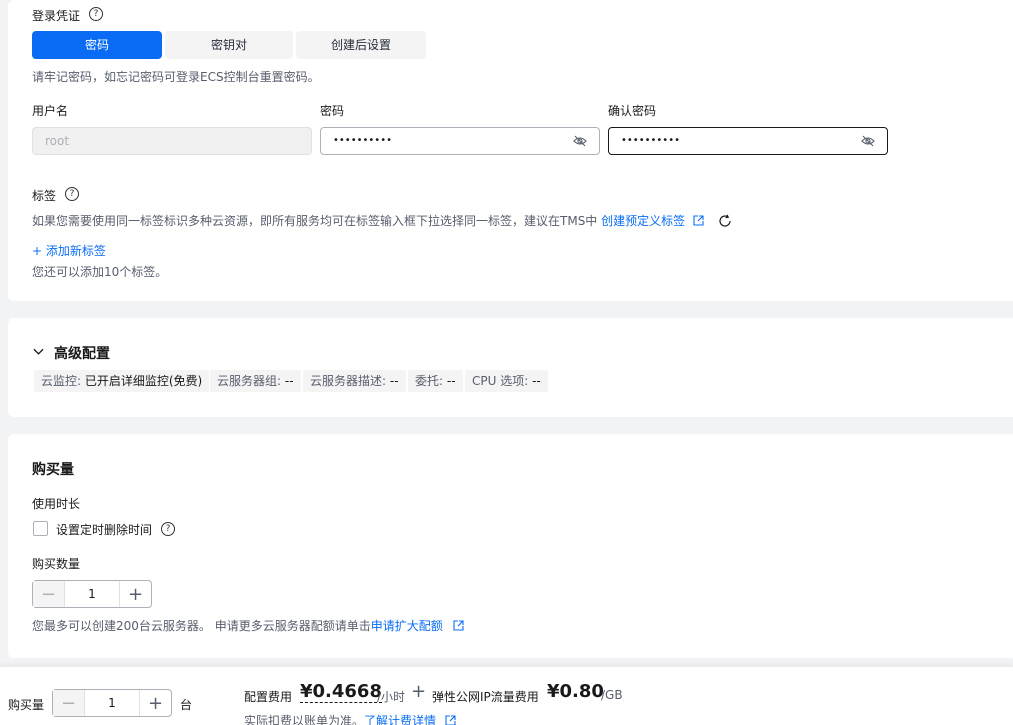 The image size is (1013, 725). I want to click on chip-agency-value: --, so click(451, 381).